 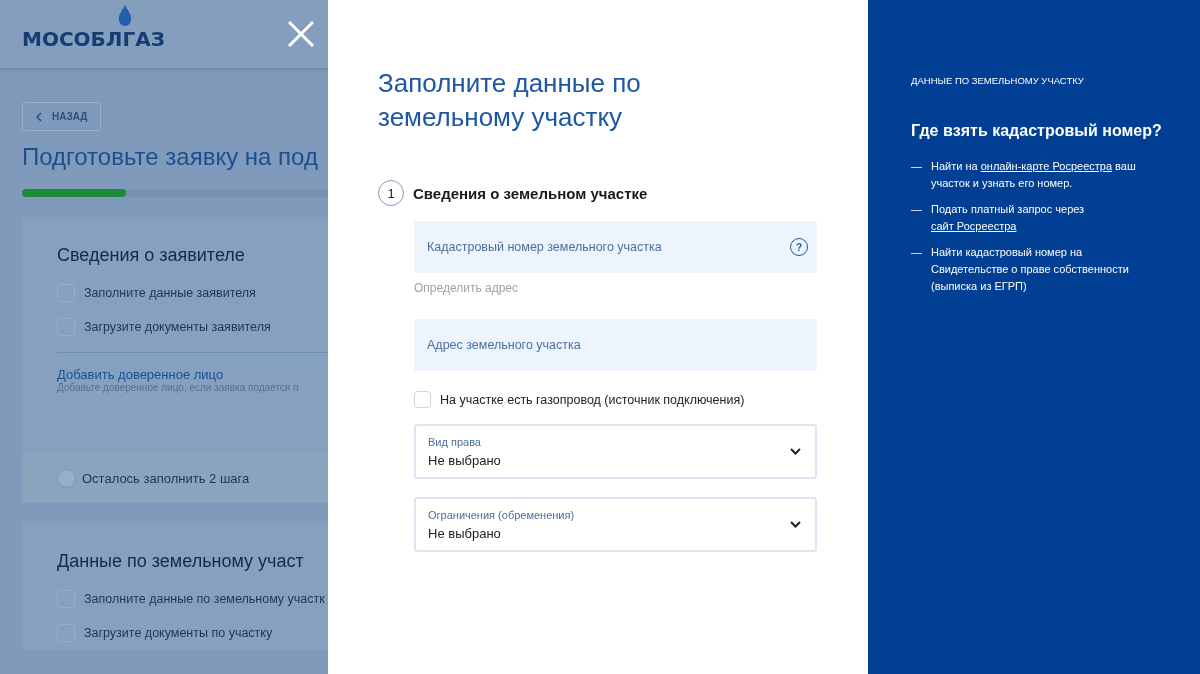 What do you see at coordinates (422, 399) in the screenshot?
I see `checkbox` at bounding box center [422, 399].